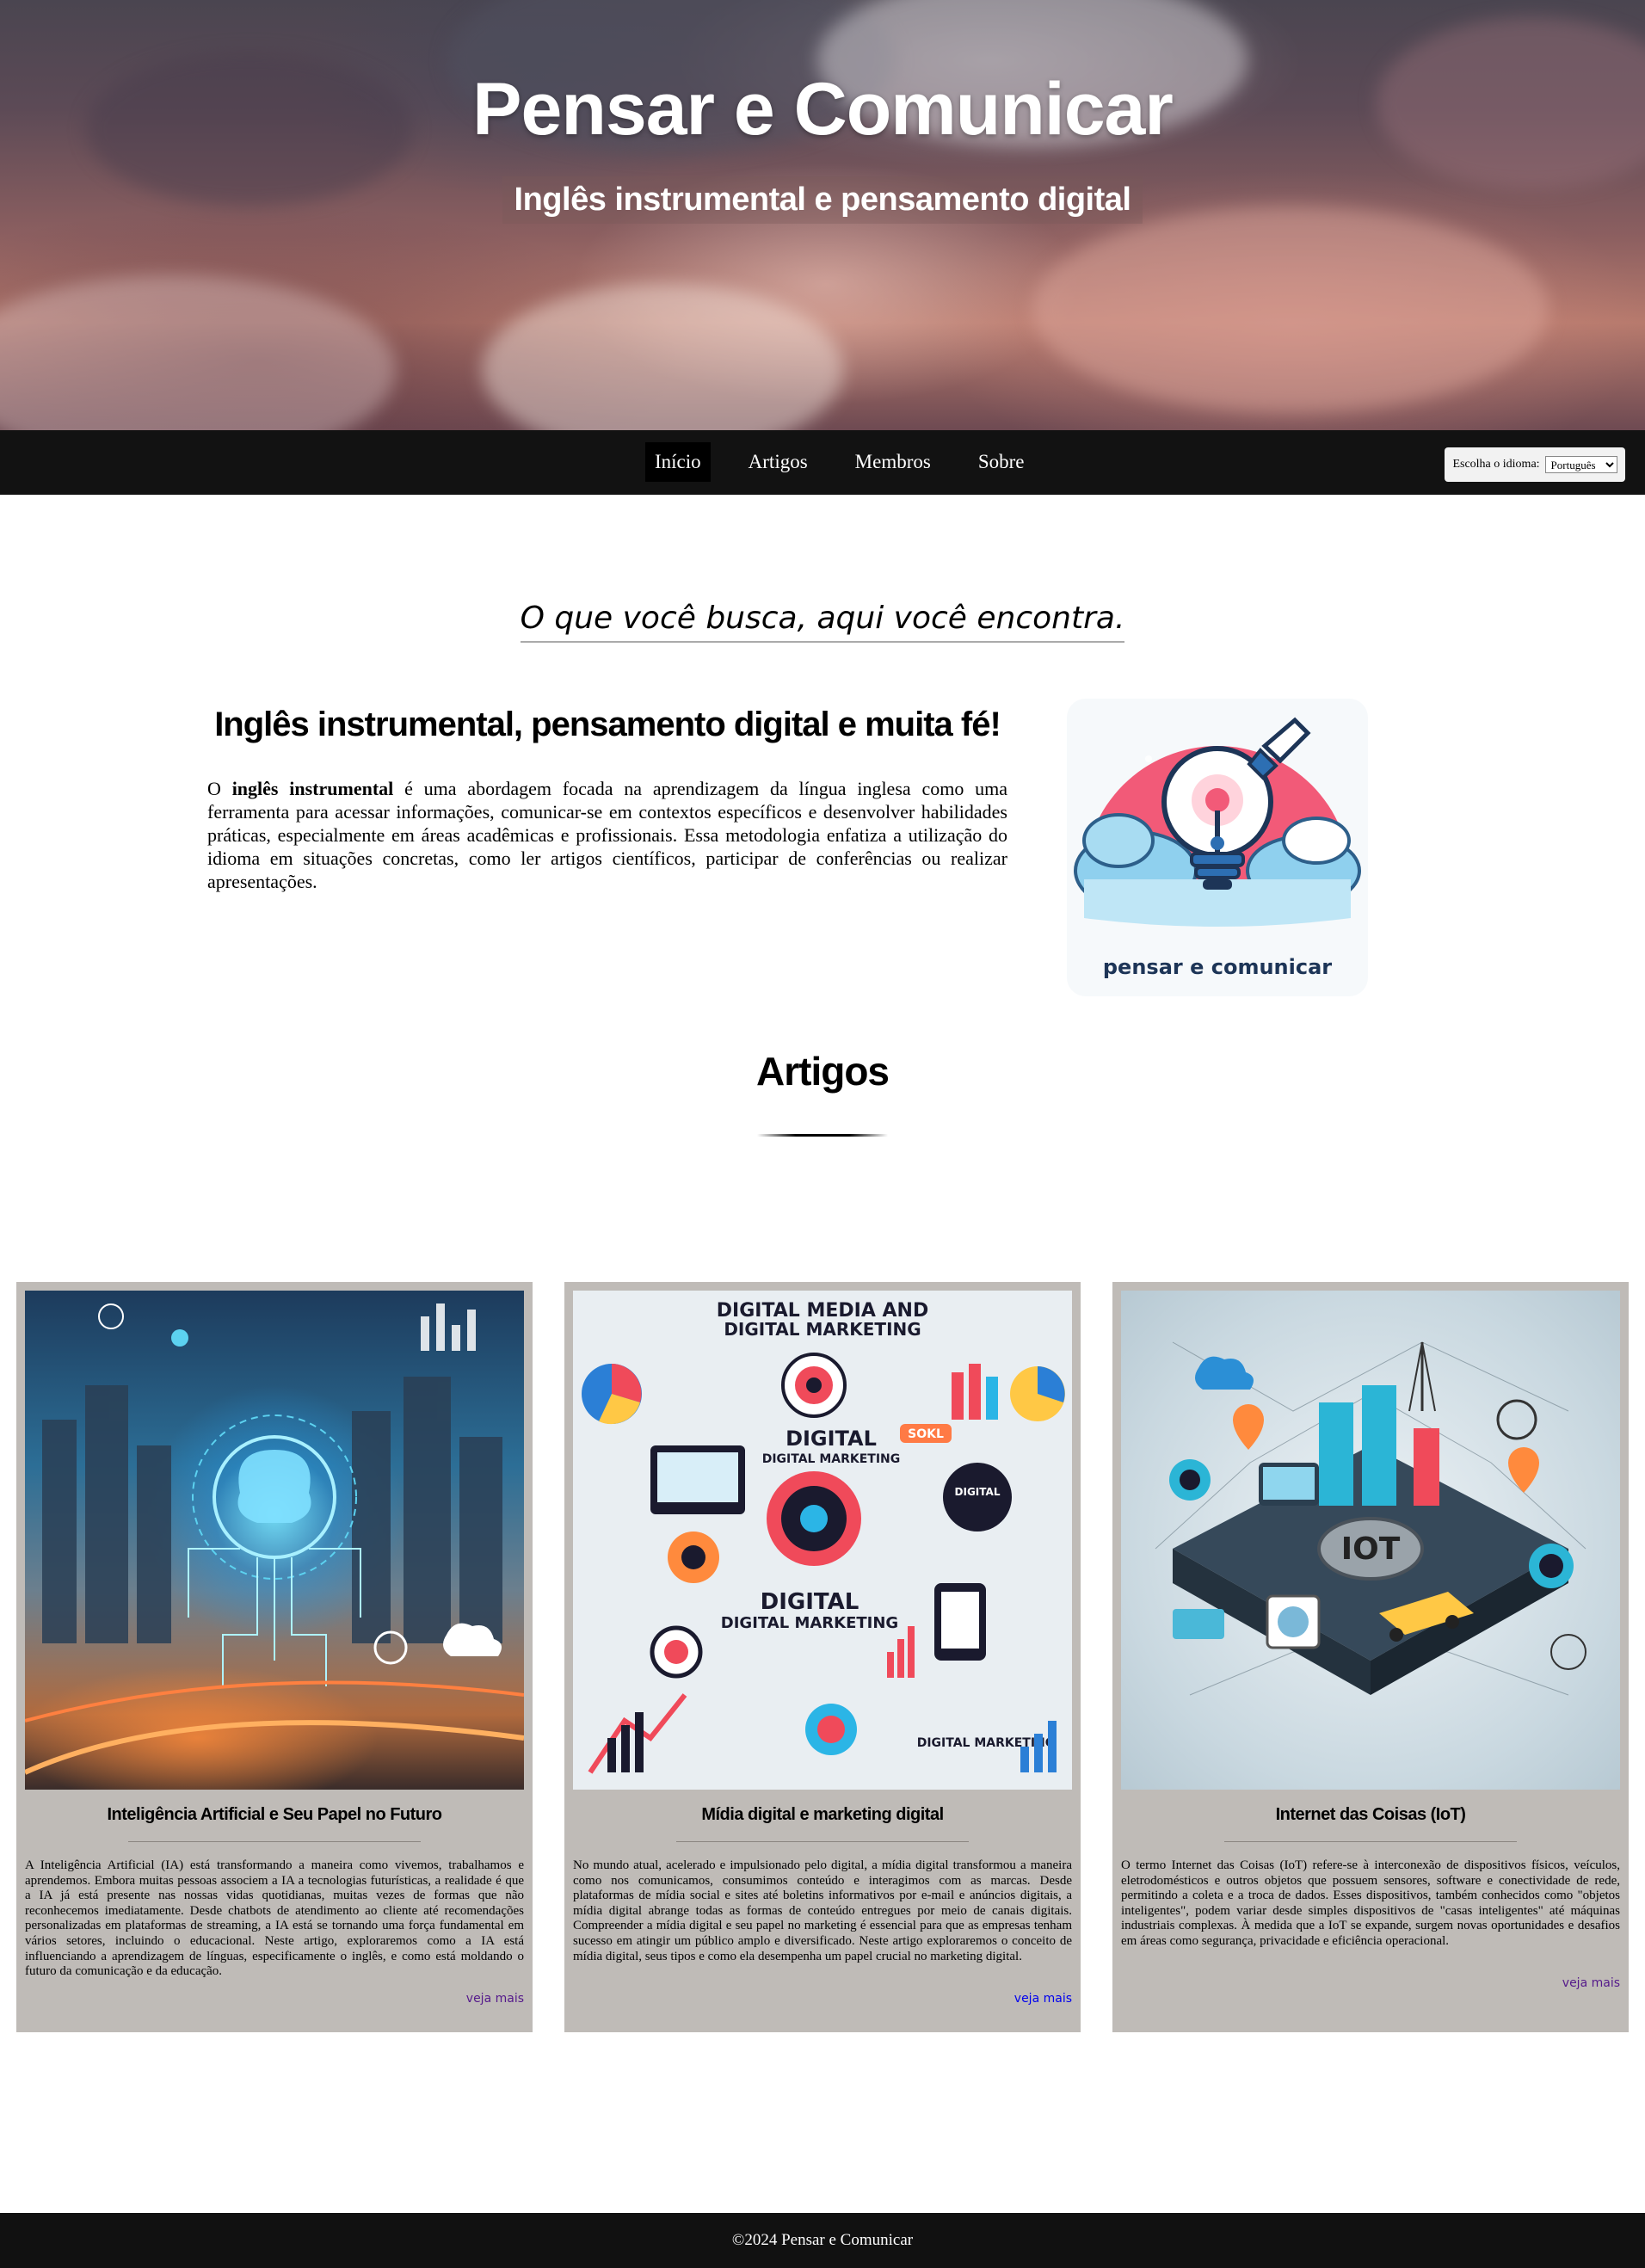 This screenshot has height=2268, width=1645. Describe the element at coordinates (1581, 465) in the screenshot. I see `language-select: Português` at that location.